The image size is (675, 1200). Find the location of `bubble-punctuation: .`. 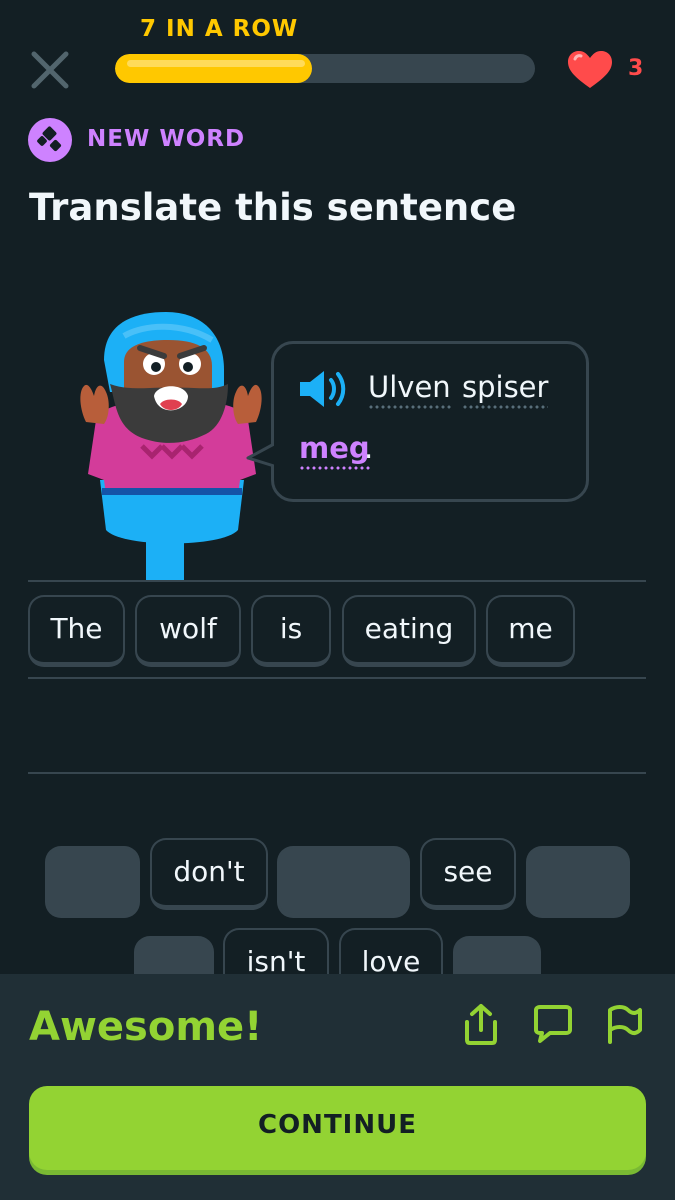

bubble-punctuation: . is located at coordinates (369, 448).